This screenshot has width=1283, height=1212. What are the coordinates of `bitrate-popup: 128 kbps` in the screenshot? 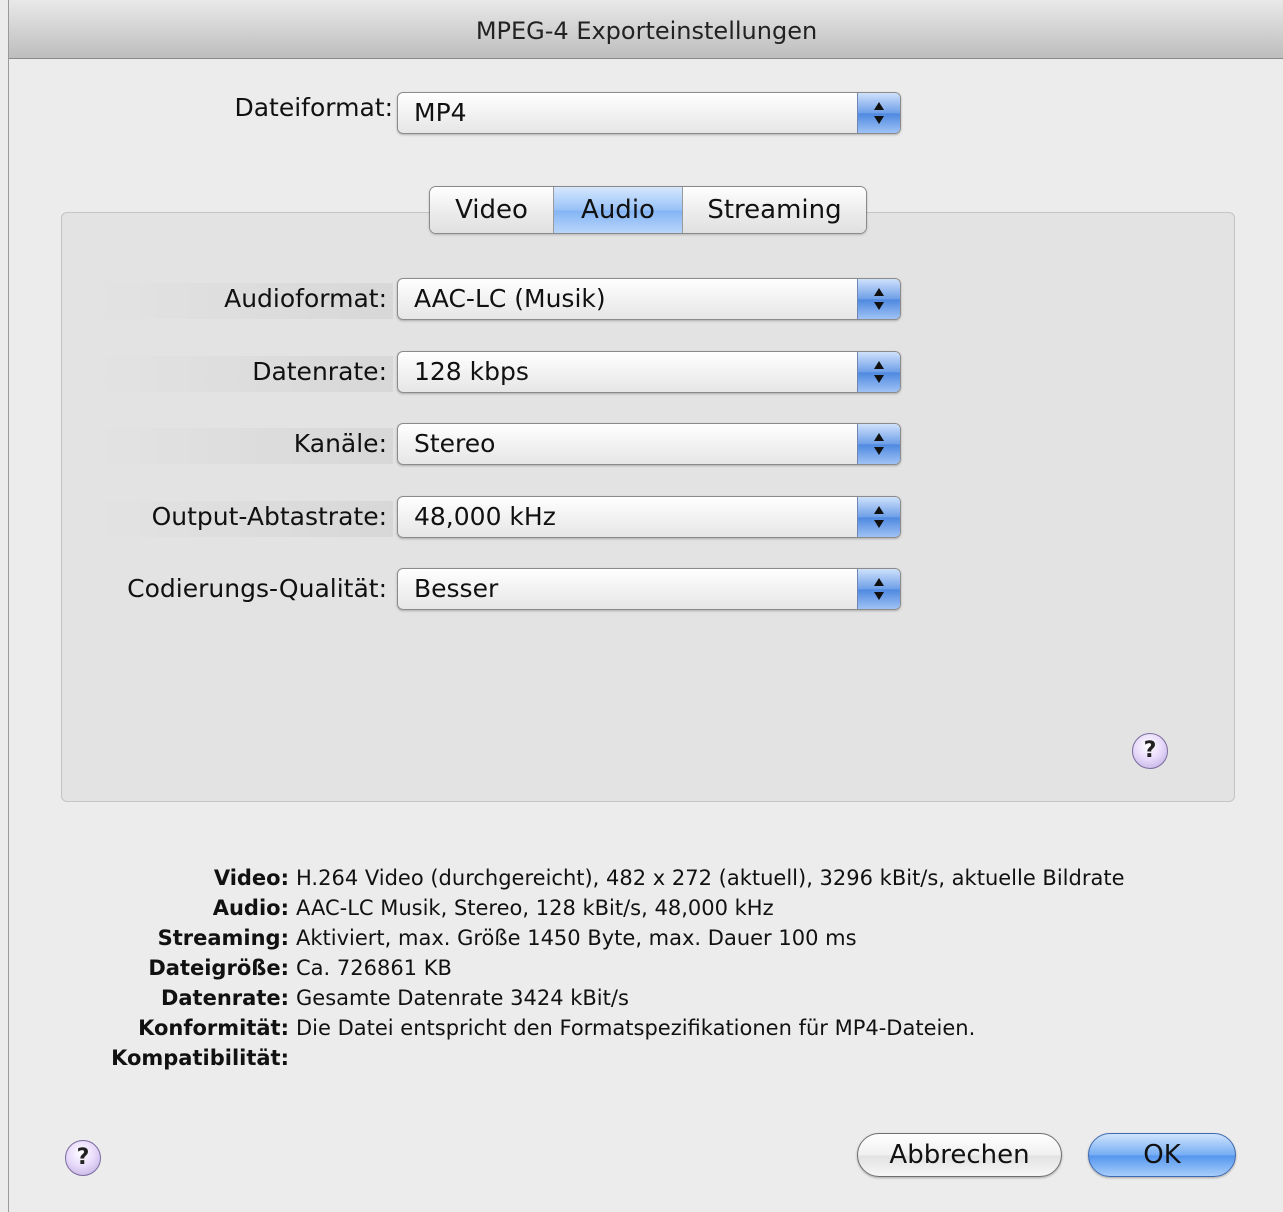 It's located at (649, 372).